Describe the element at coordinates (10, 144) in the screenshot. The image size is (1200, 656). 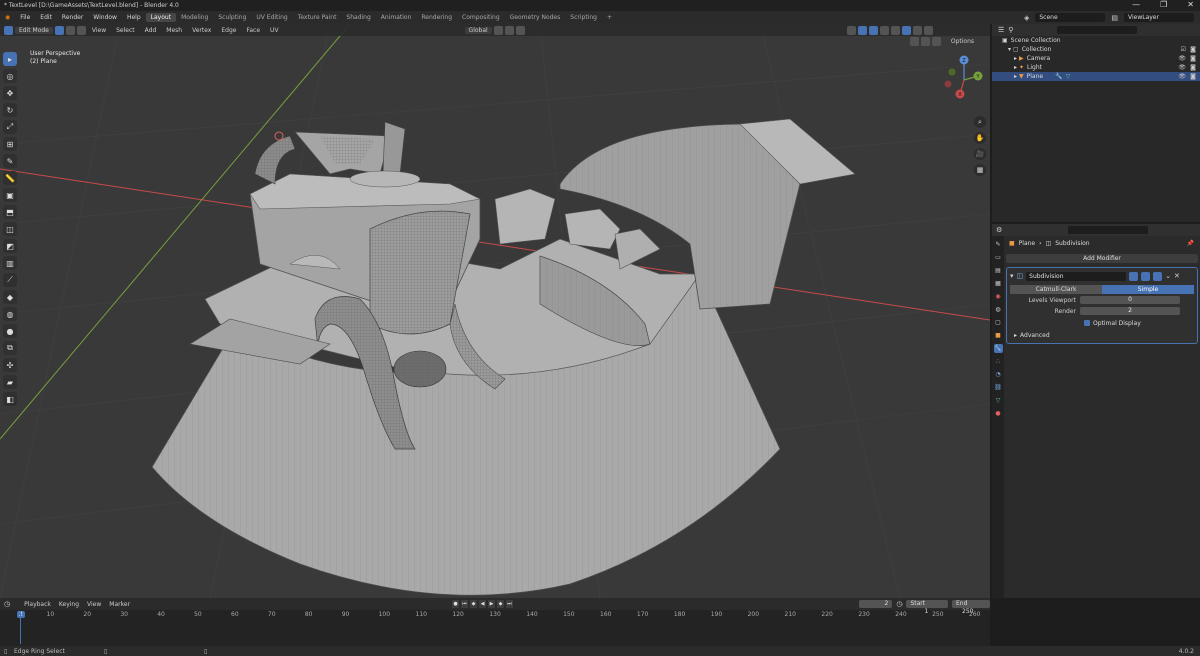
I see `transform-tool-icon: ⊞` at that location.